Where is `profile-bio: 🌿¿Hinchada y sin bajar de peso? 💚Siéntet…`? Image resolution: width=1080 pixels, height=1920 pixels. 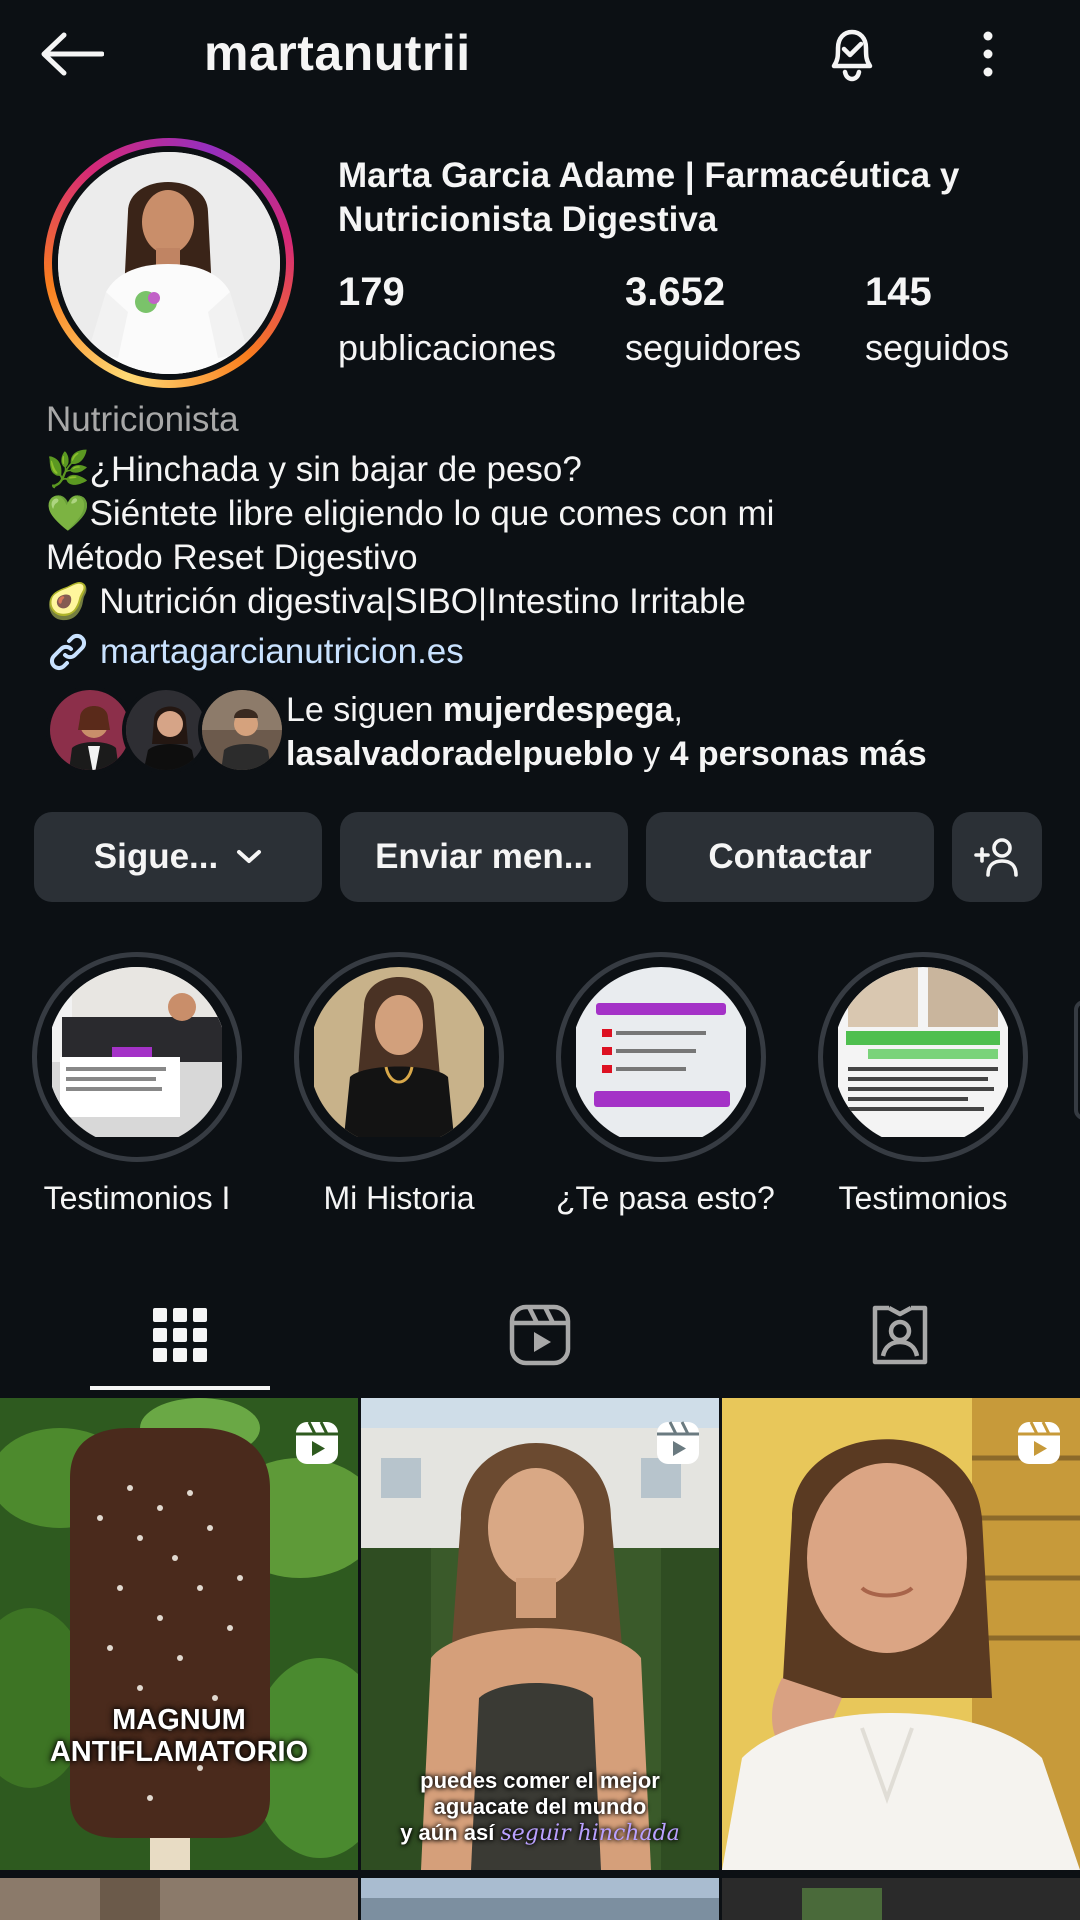 profile-bio: 🌿¿Hinchada y sin bajar de peso? 💚Siéntet… is located at coordinates (551, 536).